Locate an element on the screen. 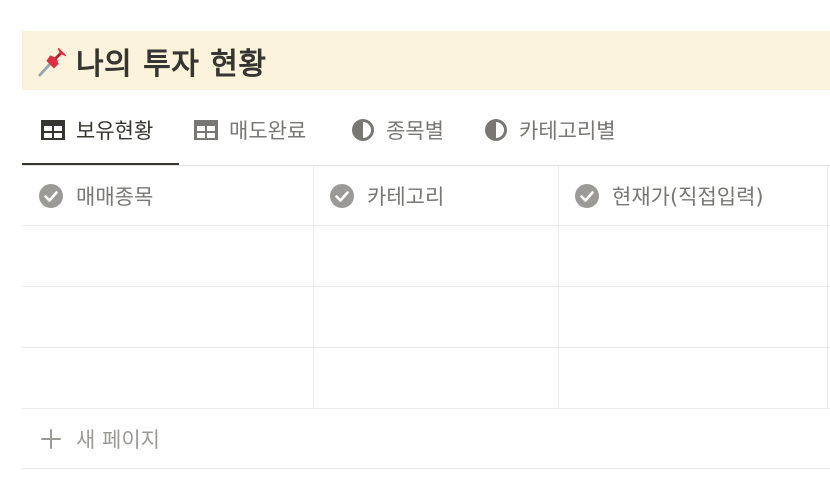  plus-icon is located at coordinates (51, 438).